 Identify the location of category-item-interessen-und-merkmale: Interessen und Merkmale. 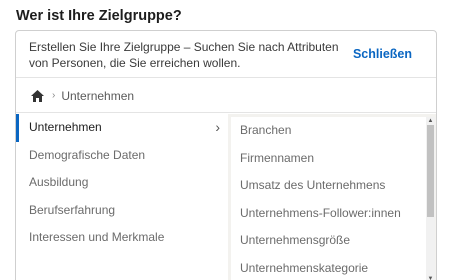
(122, 238).